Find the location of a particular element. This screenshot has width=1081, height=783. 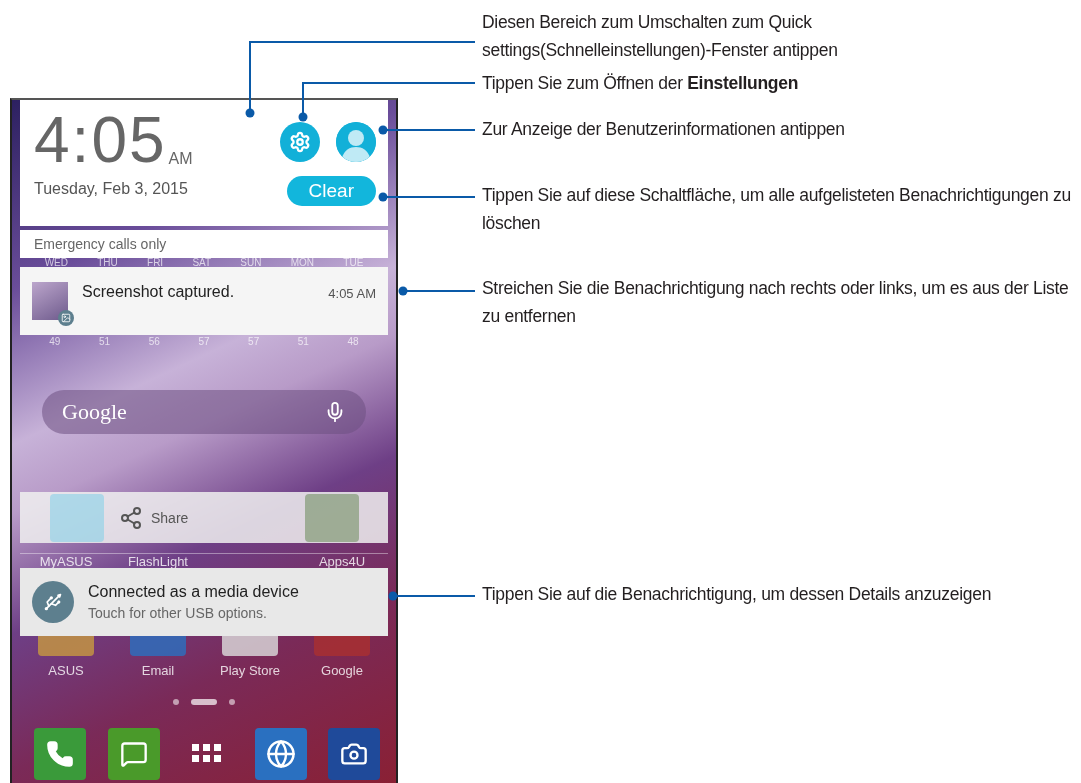

settings-button is located at coordinates (300, 142).